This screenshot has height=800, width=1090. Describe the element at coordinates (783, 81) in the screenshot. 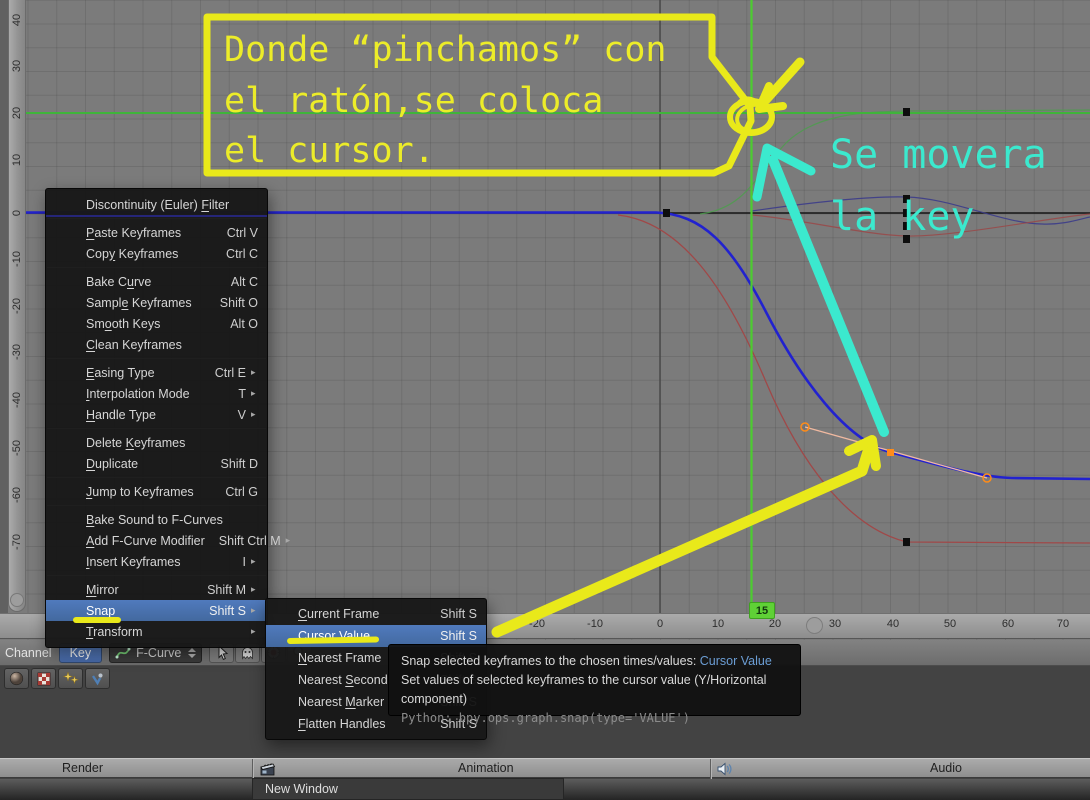

I see `annotation-small-arrow-shaft` at that location.